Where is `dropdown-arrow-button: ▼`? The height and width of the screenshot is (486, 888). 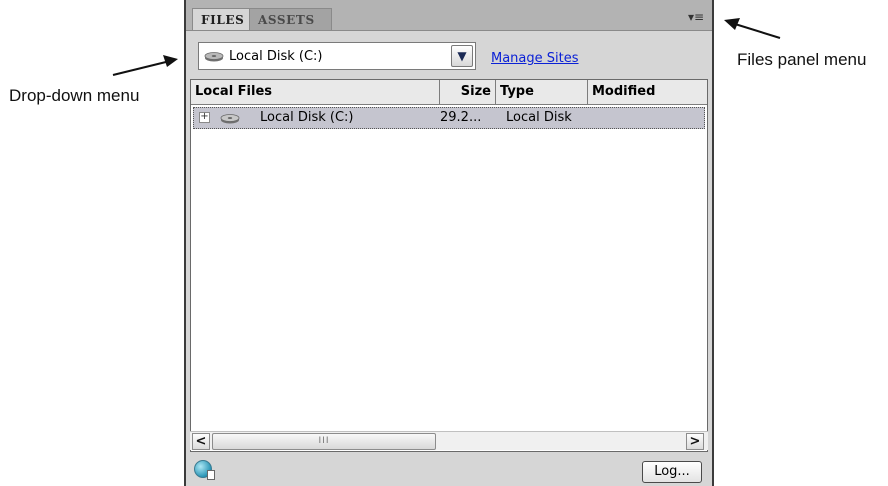 dropdown-arrow-button: ▼ is located at coordinates (462, 56).